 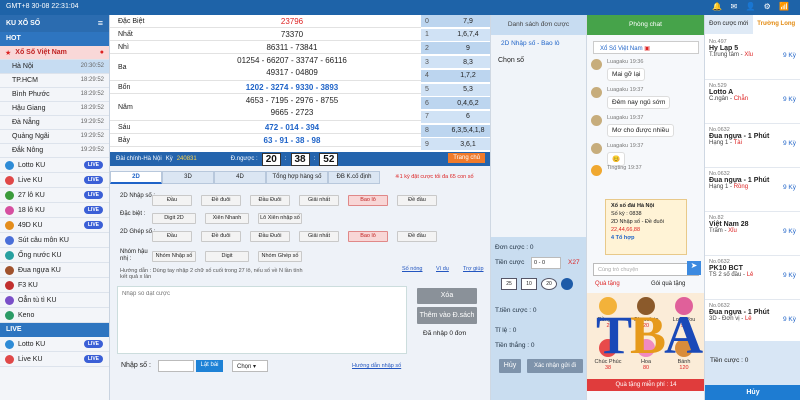 I want to click on bet-option-button: Lô Xiên nhập số, so click(x=280, y=218).